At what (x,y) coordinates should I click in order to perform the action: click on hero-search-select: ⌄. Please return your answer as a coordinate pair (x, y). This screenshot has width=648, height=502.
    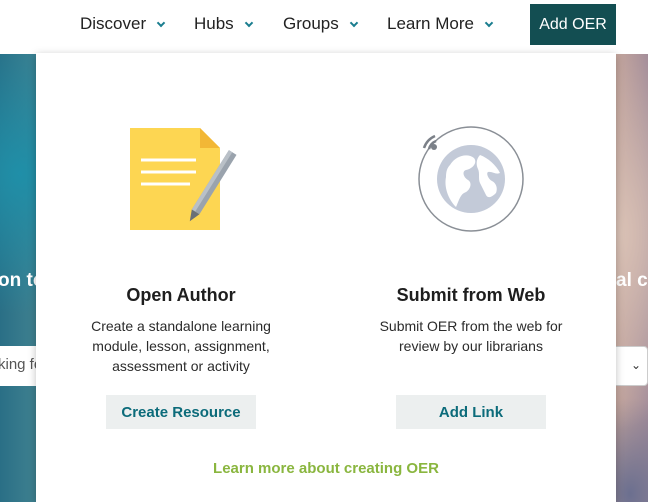
    Looking at the image, I should click on (631, 366).